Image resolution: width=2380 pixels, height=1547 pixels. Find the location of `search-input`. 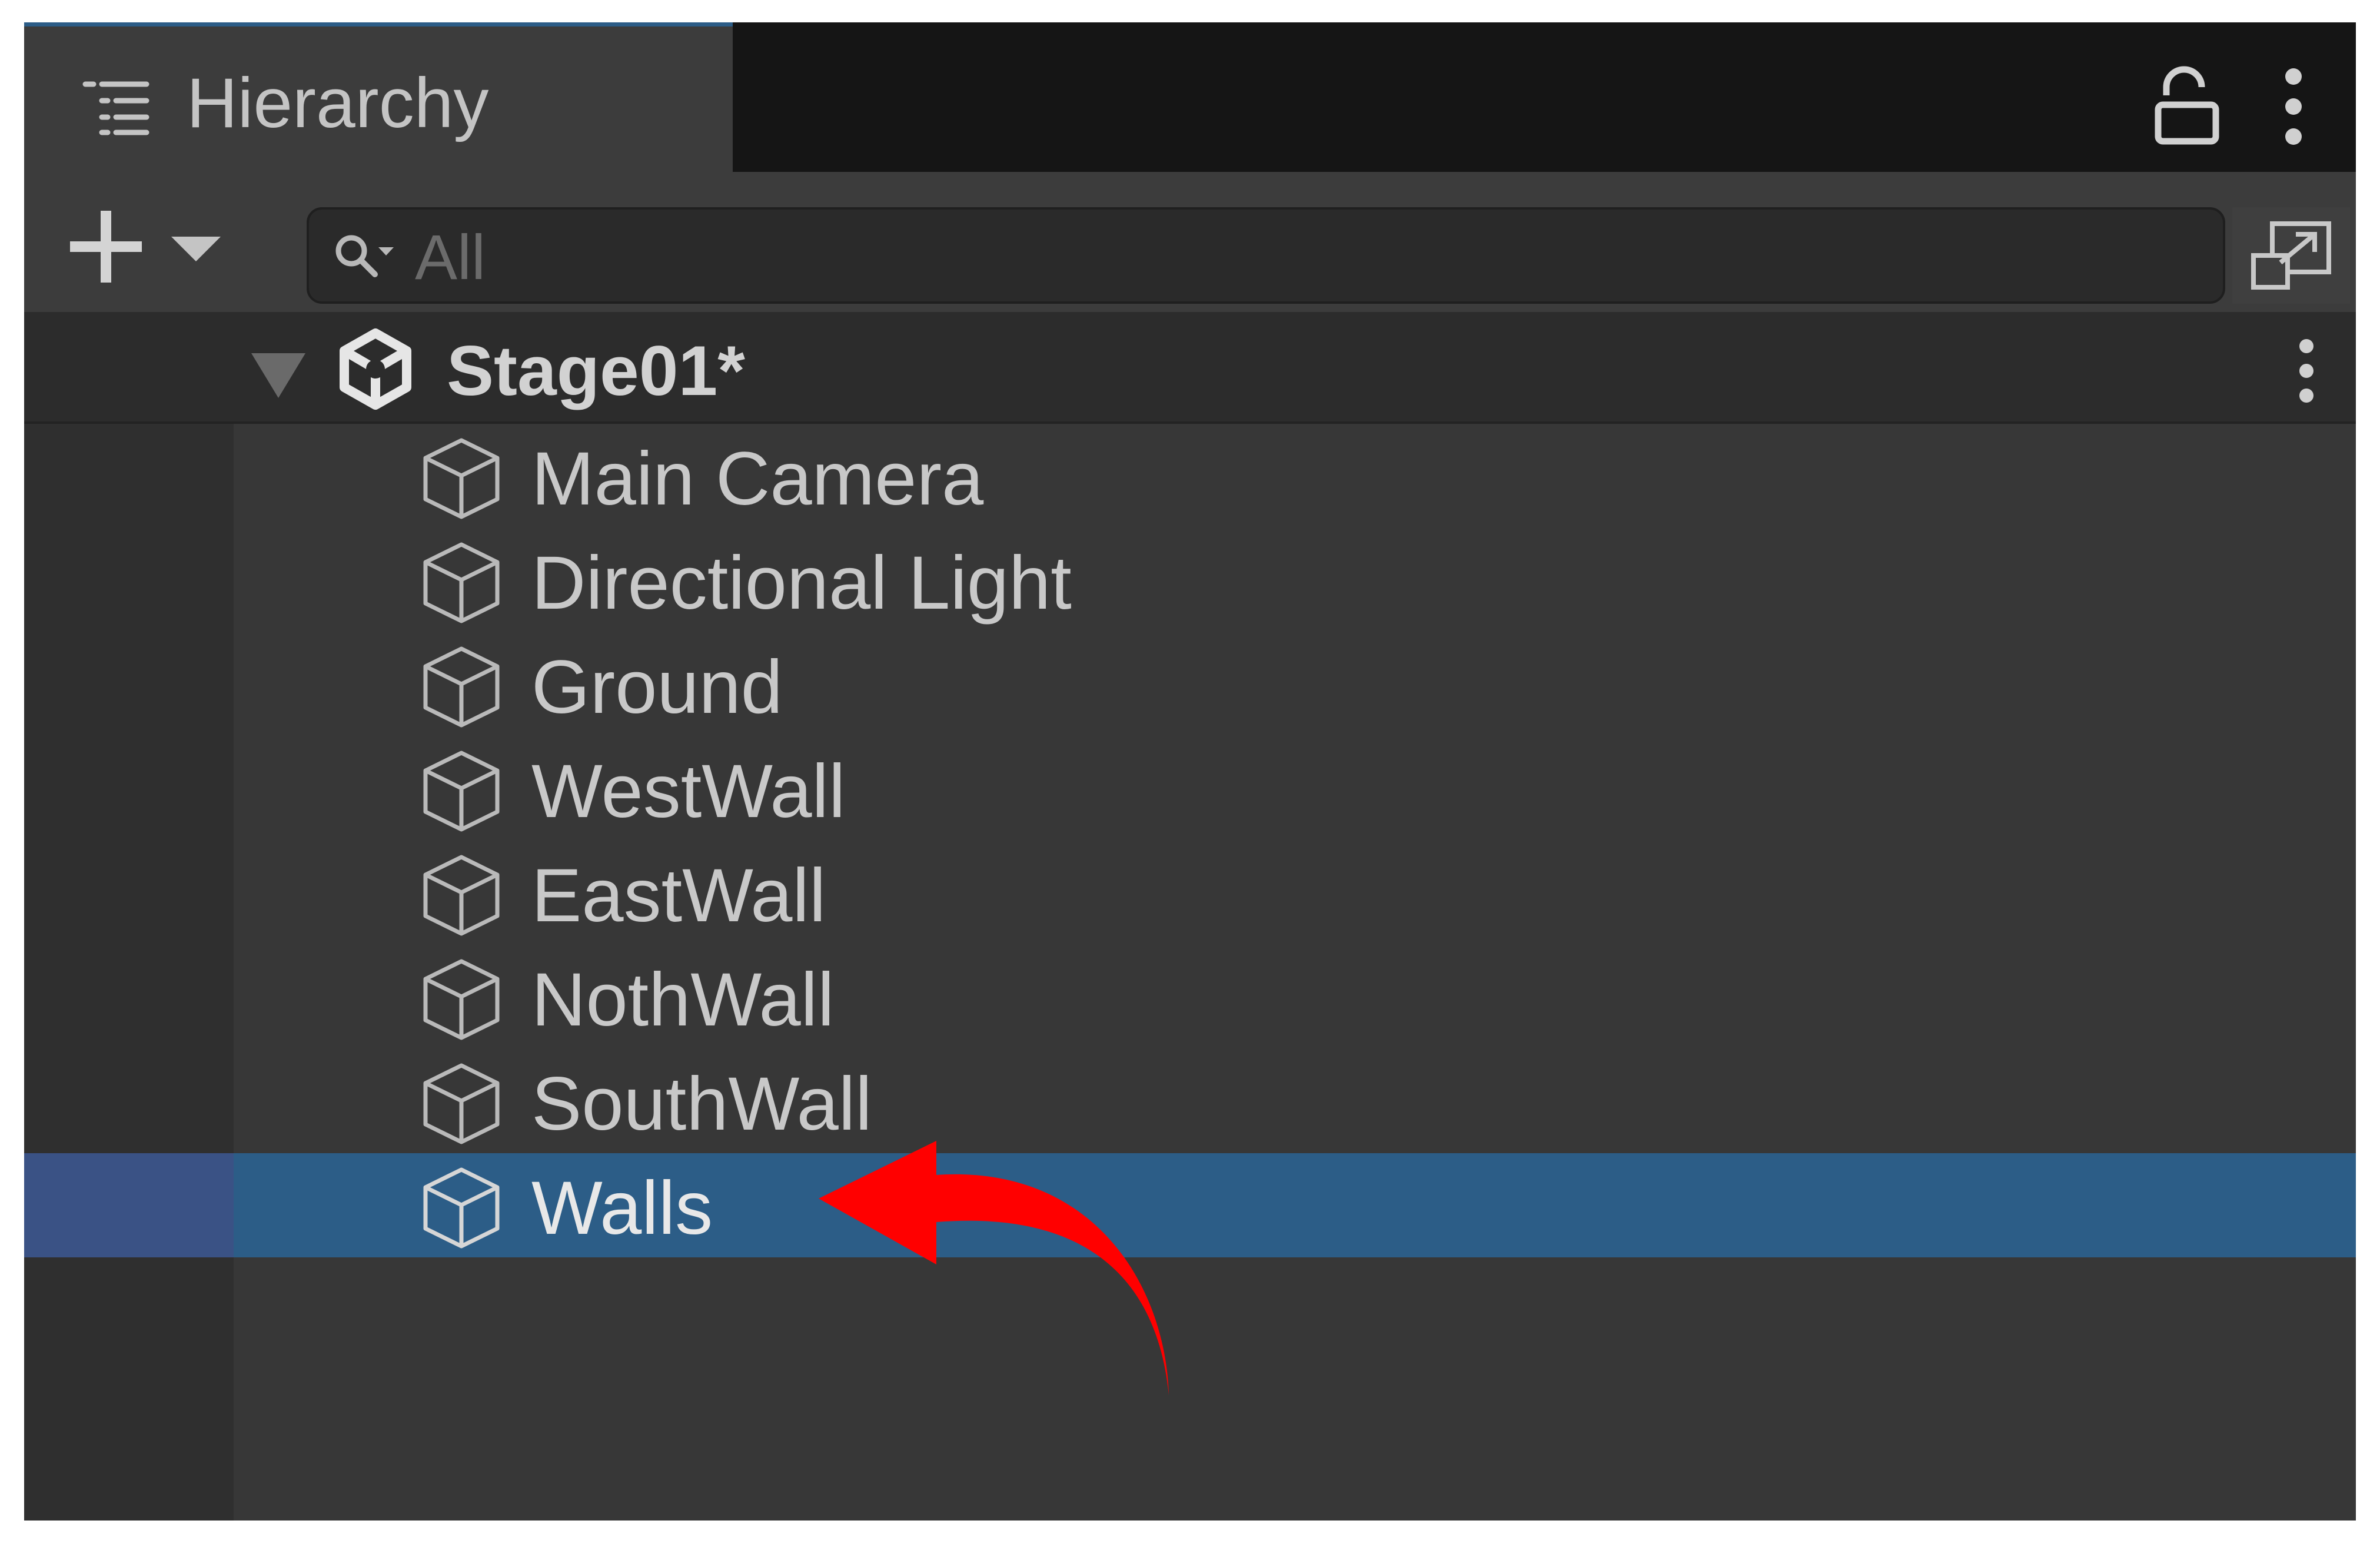

search-input is located at coordinates (1268, 256).